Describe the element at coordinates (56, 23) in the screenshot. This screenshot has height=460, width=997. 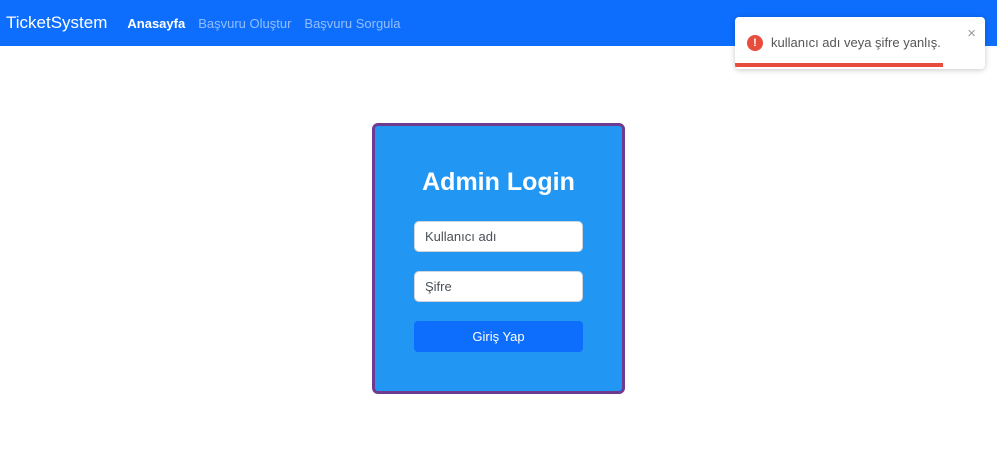
I see `brand-link: TicketSystem` at that location.